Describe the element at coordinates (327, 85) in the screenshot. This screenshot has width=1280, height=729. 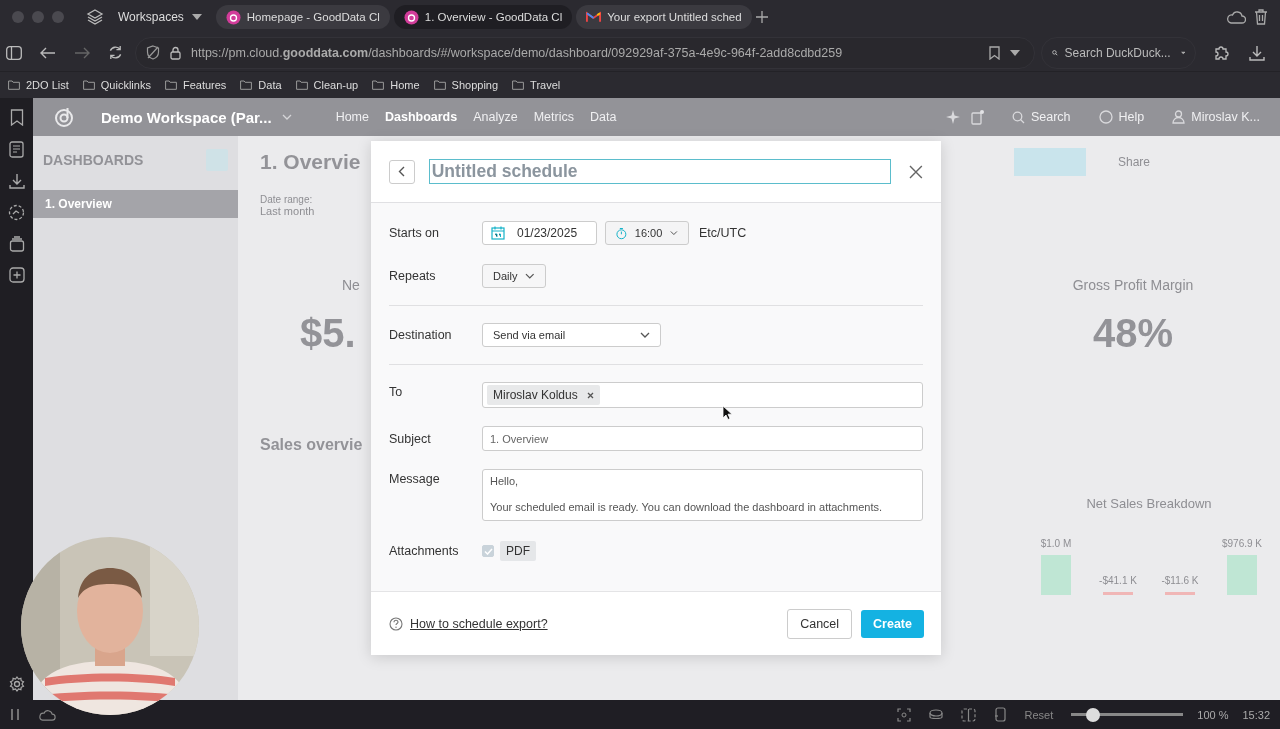
I see `bookmark-folder: Clean-up` at that location.